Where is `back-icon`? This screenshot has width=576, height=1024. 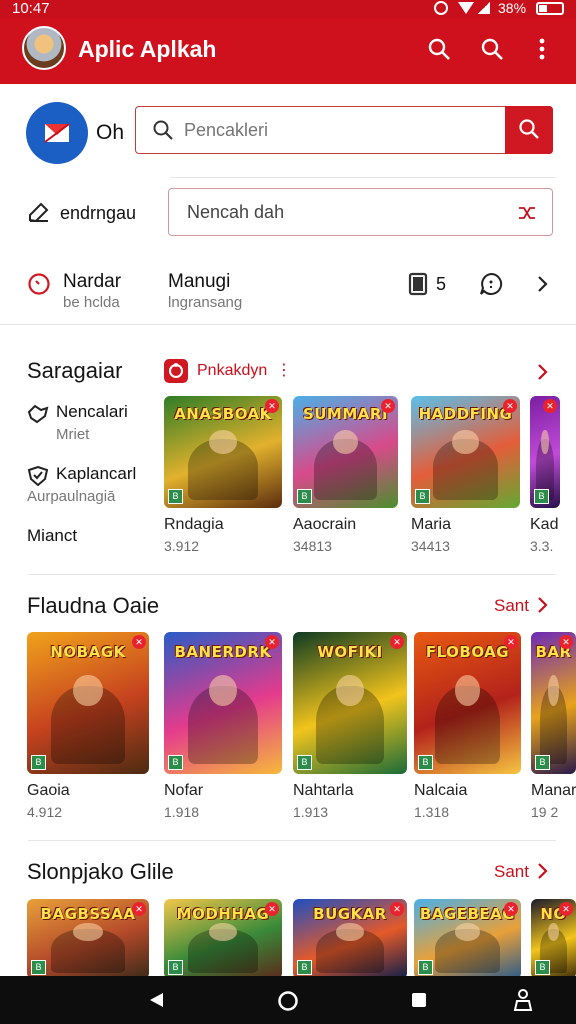 back-icon is located at coordinates (156, 1000).